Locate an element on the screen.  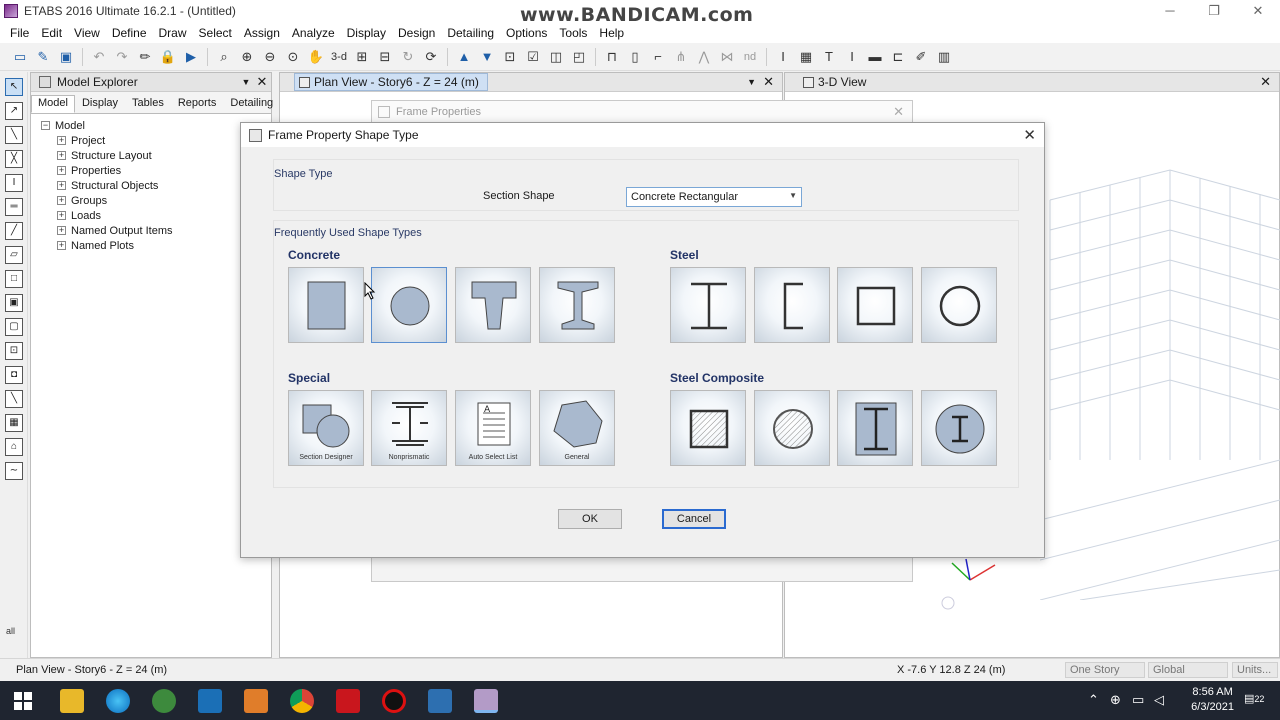
menu-tools: Tools is located at coordinates (573, 33).